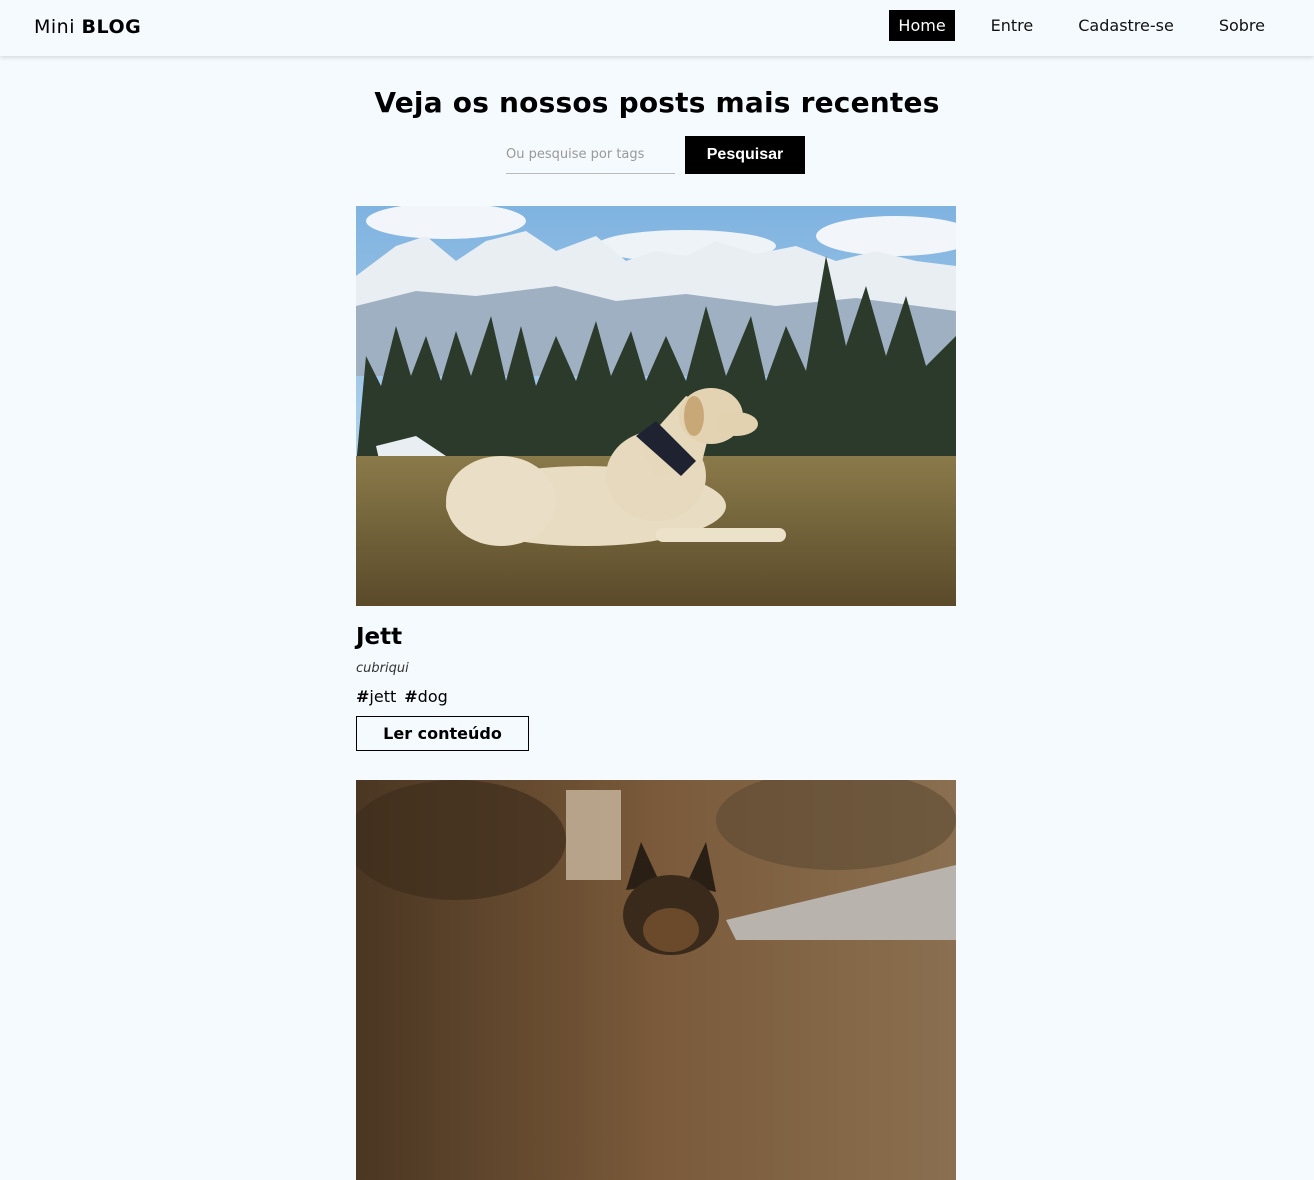  I want to click on post-tag: #dog, so click(426, 696).